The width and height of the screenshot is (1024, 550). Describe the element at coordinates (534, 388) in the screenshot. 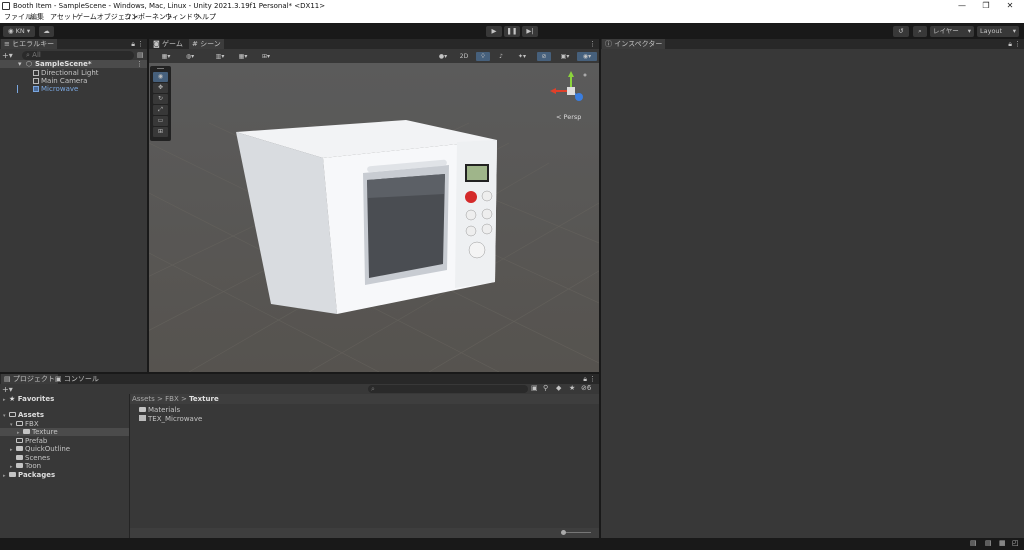

I see `search-by-type-icon: ▣` at that location.